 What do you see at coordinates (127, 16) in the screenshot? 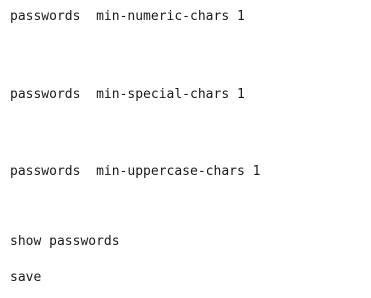
I see `command-line-min-numeric-chars: passwords min-numeric-chars 1` at bounding box center [127, 16].